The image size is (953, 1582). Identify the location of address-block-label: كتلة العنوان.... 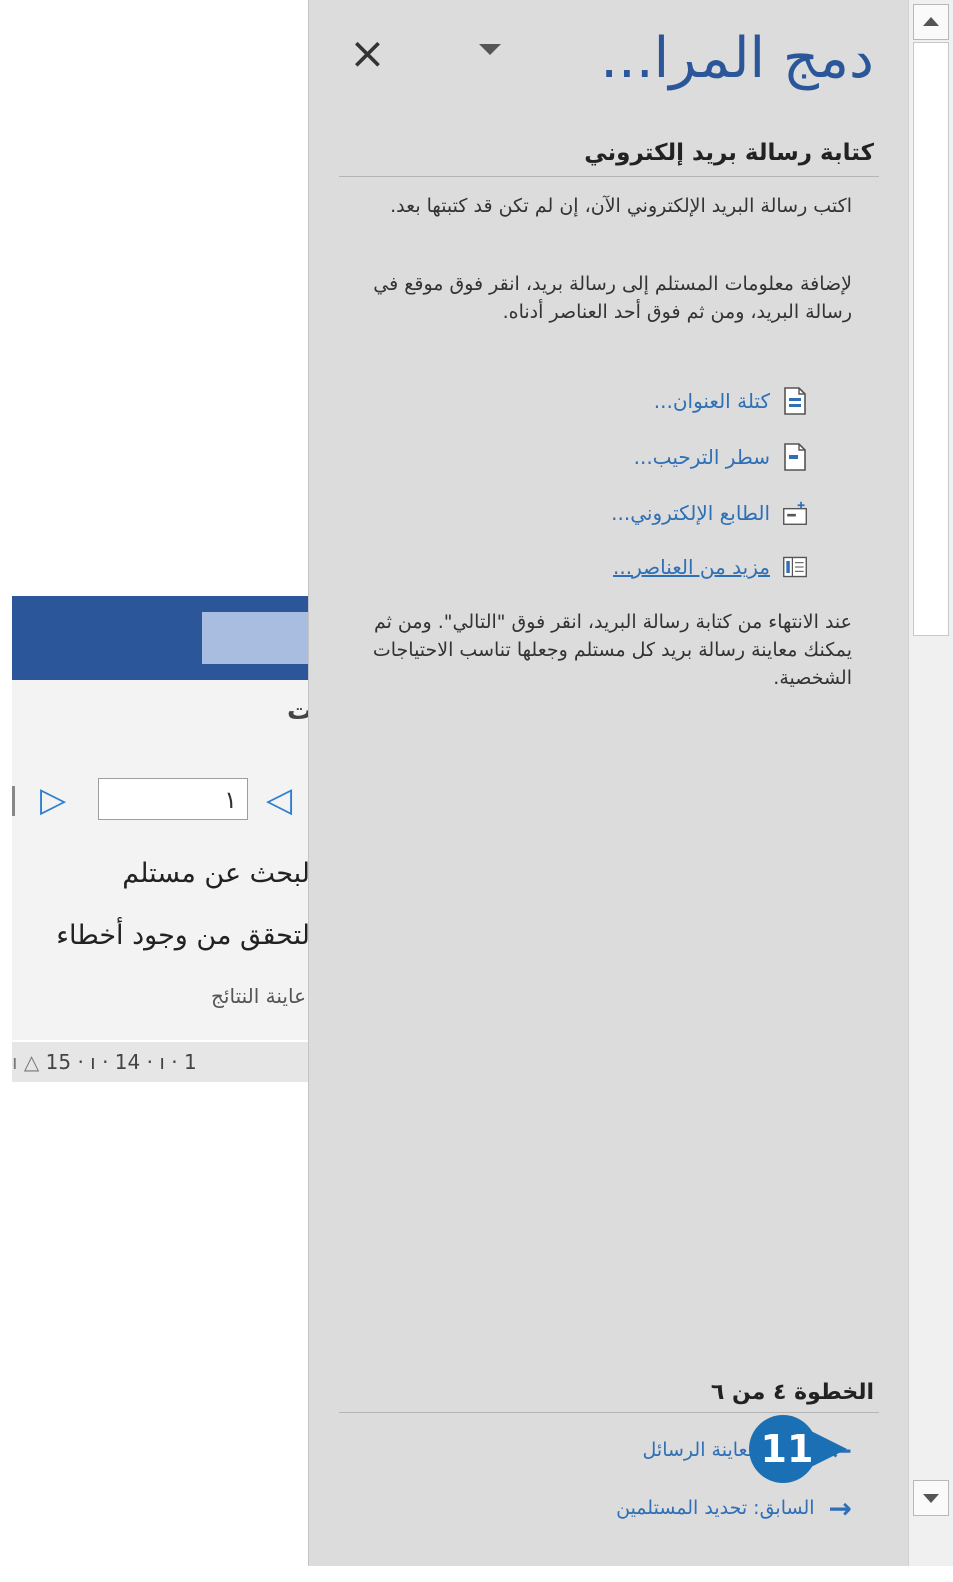
(711, 401).